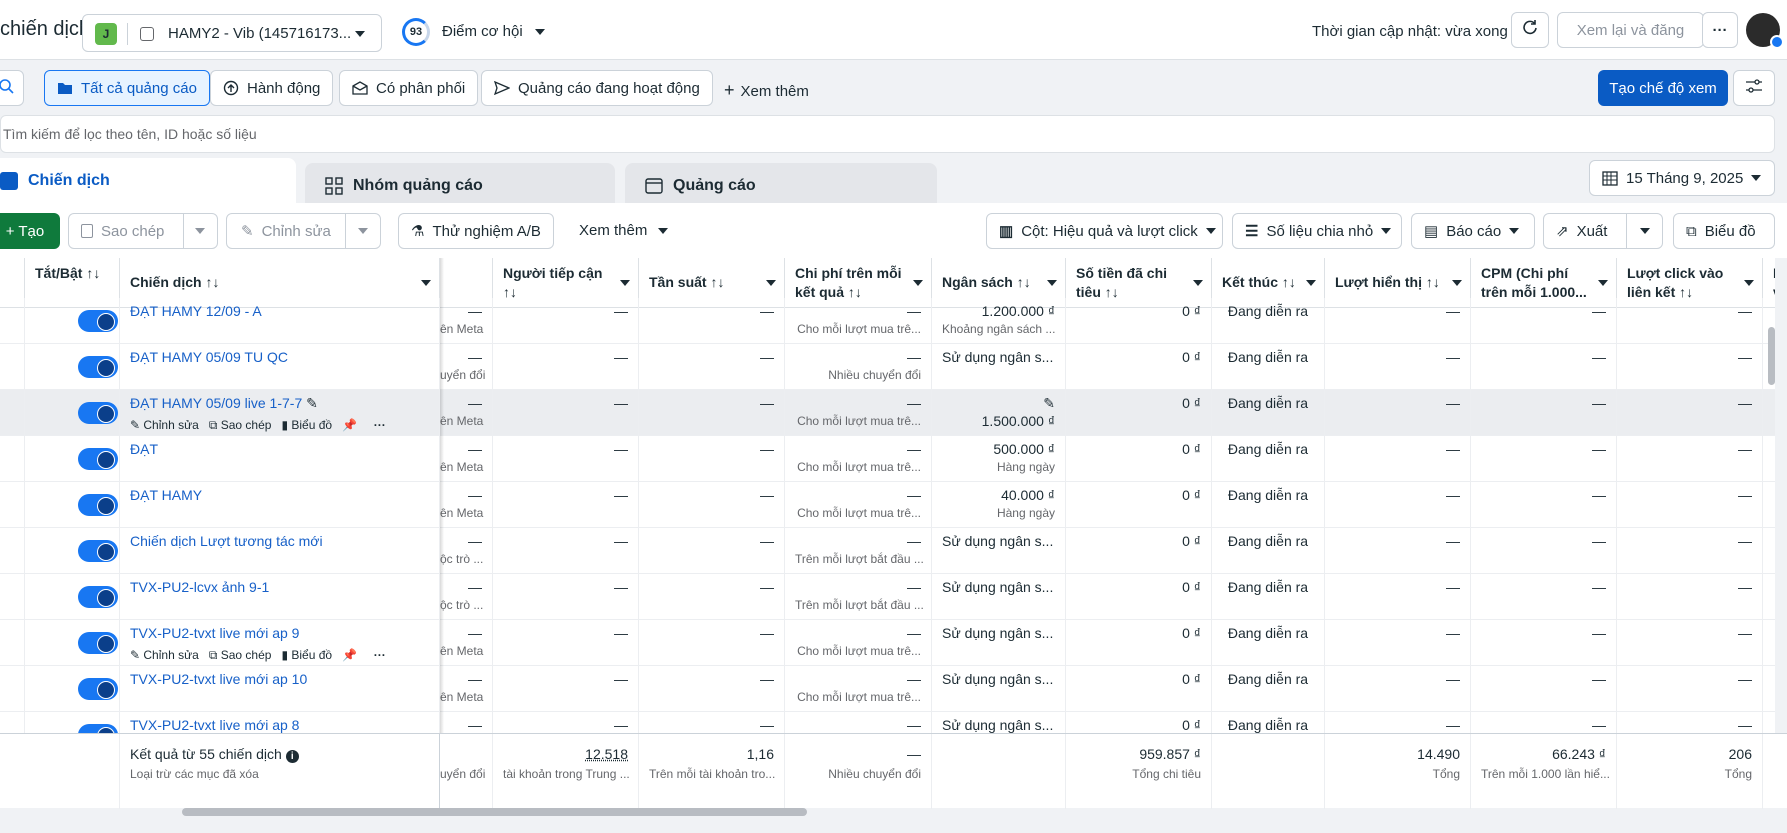 This screenshot has width=1787, height=833. What do you see at coordinates (206, 754) in the screenshot?
I see `total-results-label: Kết quả từ 55 chiến dịch` at bounding box center [206, 754].